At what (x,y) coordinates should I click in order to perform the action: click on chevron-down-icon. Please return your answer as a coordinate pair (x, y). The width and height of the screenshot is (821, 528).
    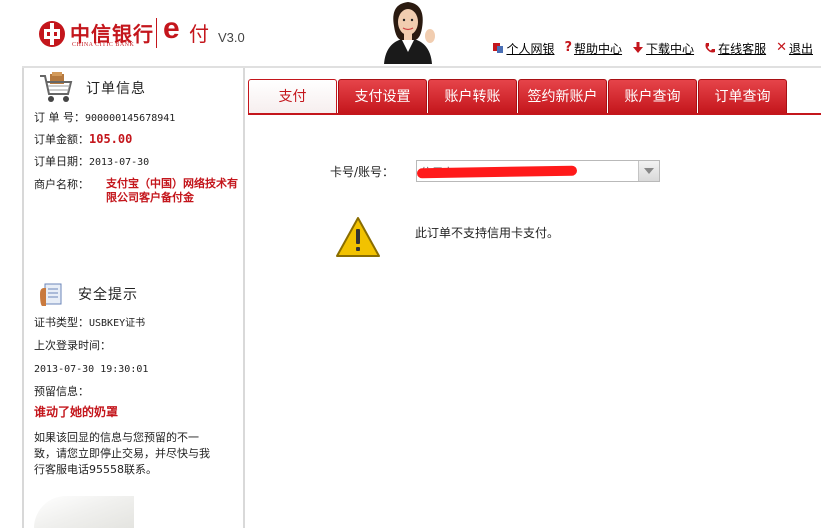
    Looking at the image, I should click on (648, 171).